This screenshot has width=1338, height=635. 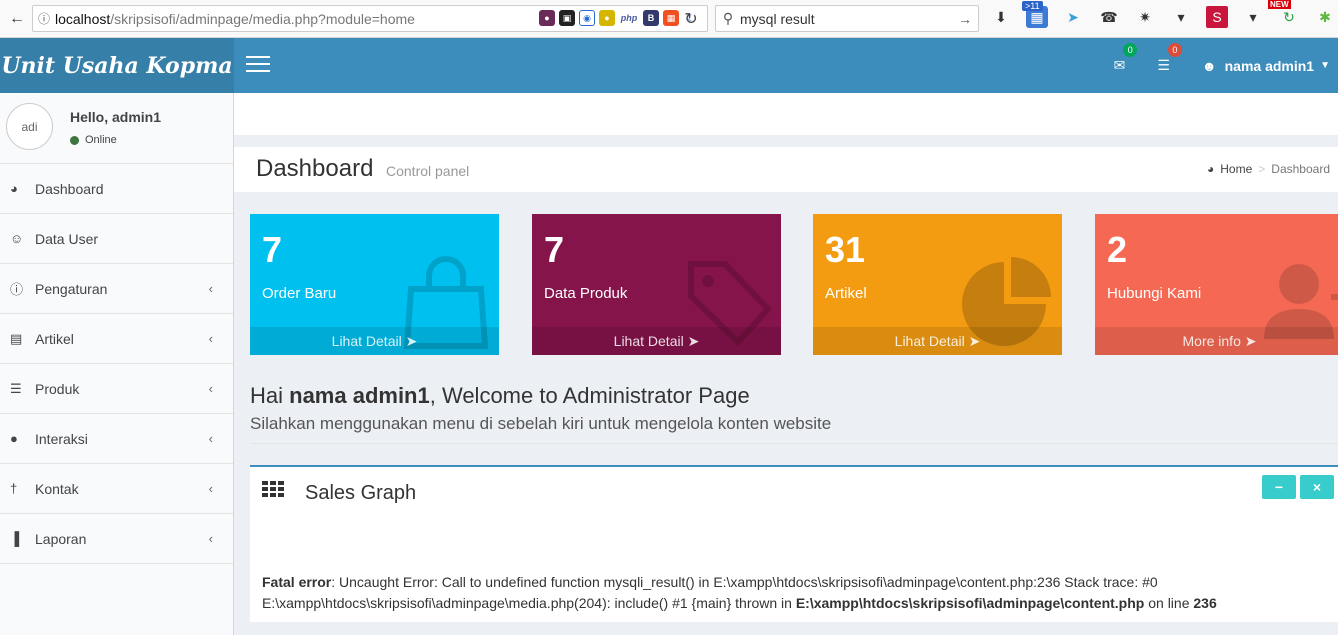 I want to click on page-subtitle: Control panel, so click(x=428, y=171).